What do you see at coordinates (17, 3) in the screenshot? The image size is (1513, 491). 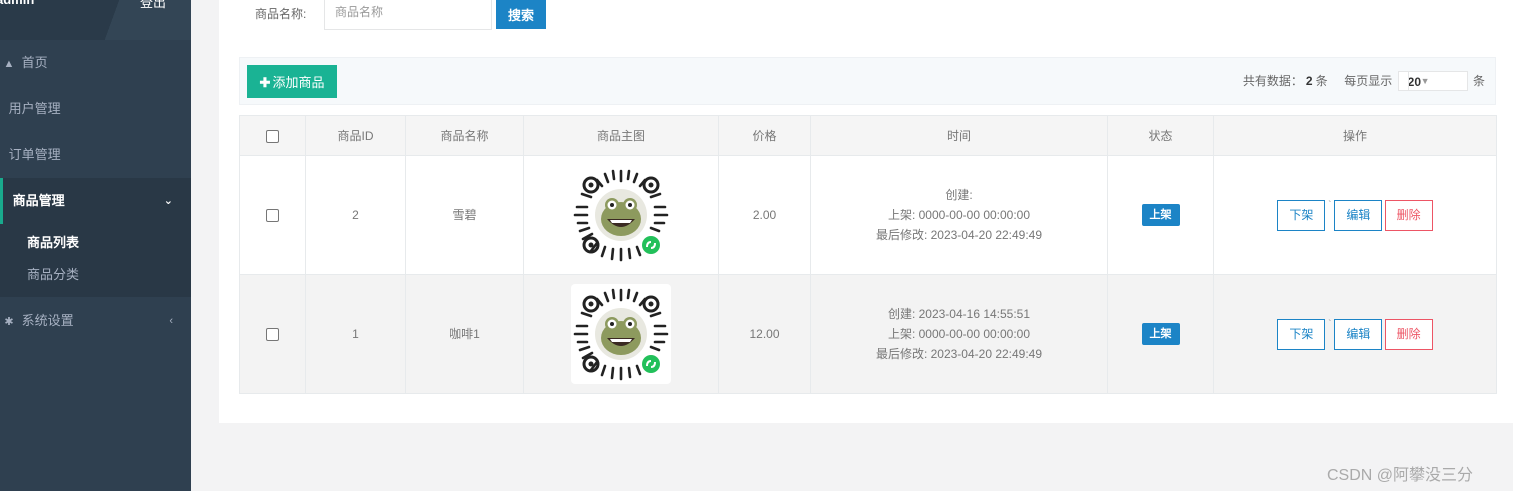 I see `username: admin` at bounding box center [17, 3].